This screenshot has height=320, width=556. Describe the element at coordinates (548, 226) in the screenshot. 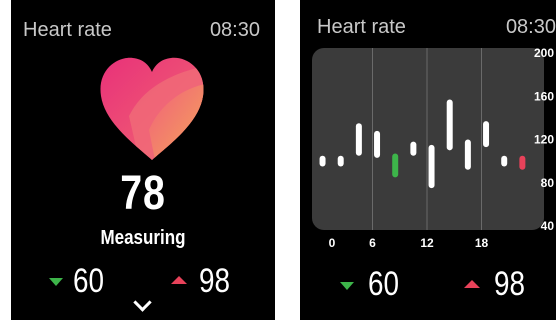

I see `y-tick-label: 40` at that location.